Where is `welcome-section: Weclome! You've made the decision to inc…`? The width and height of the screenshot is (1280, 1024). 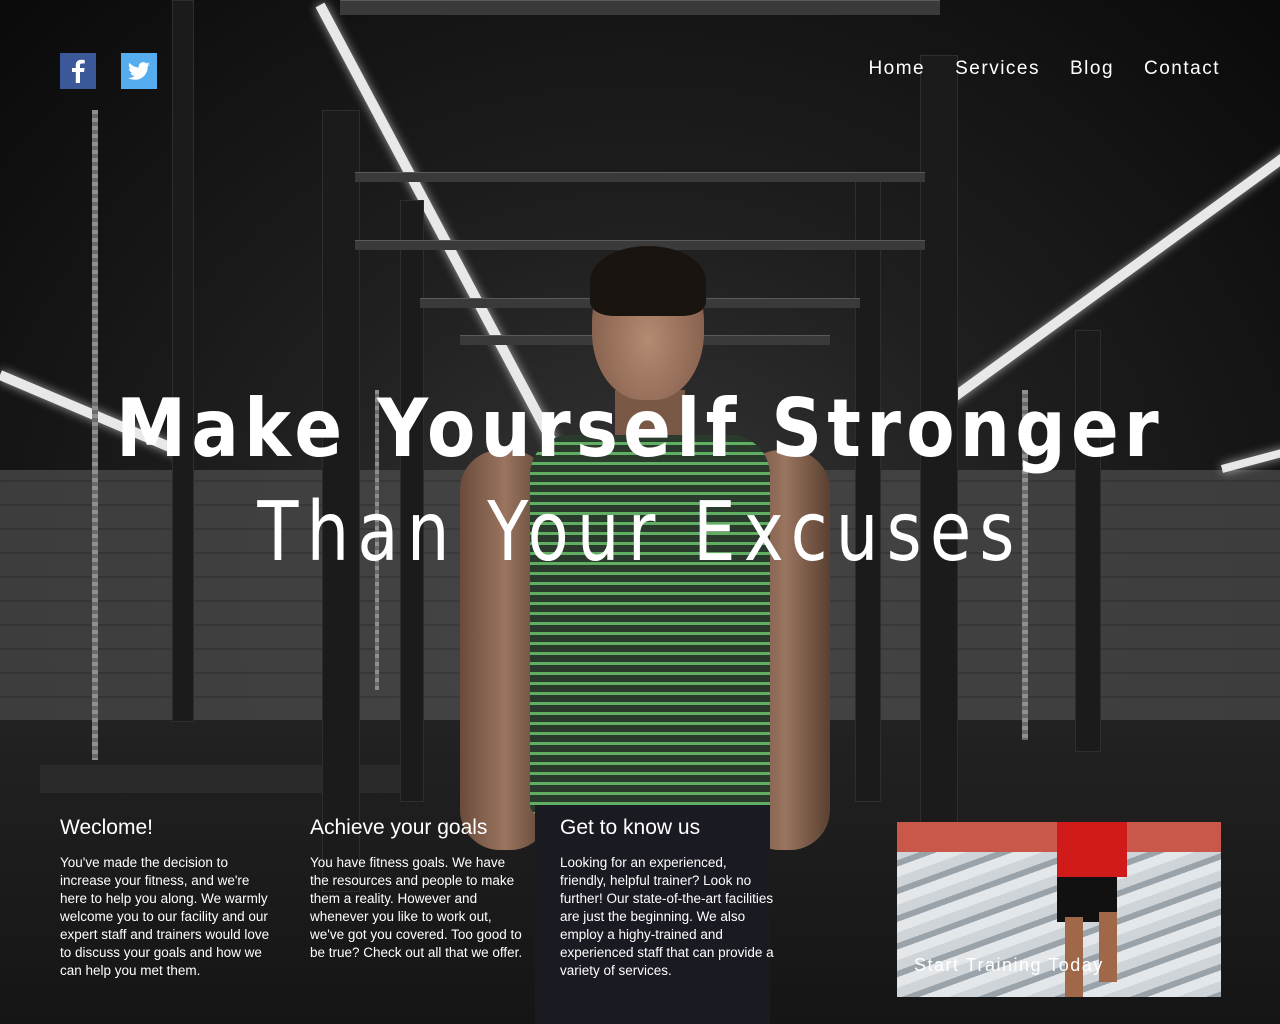
welcome-section: Weclome! You've made the decision to inc… is located at coordinates (167, 898).